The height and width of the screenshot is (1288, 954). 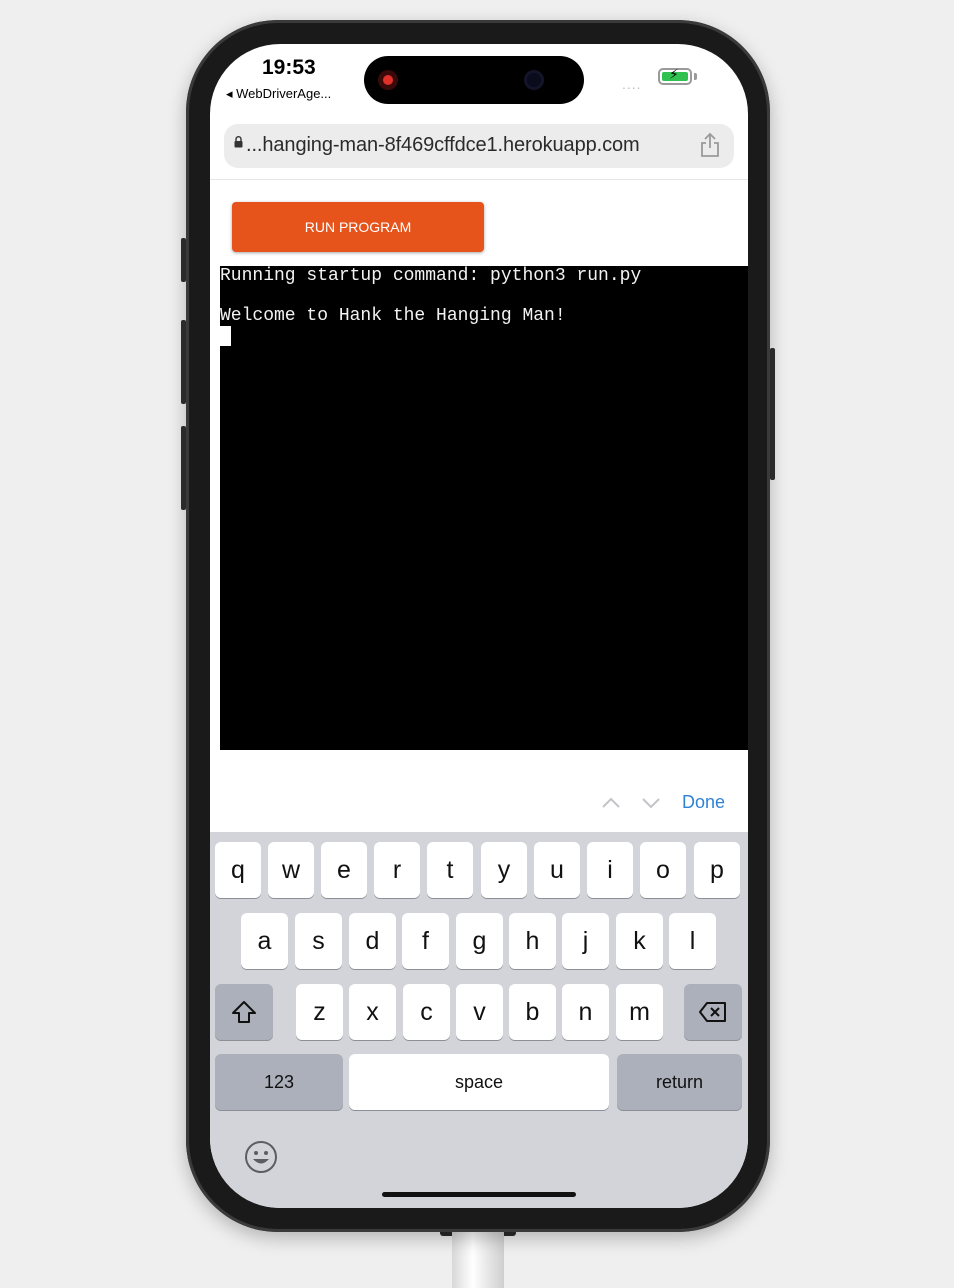 I want to click on charging-bolt-icon: ⚡, so click(x=674, y=74).